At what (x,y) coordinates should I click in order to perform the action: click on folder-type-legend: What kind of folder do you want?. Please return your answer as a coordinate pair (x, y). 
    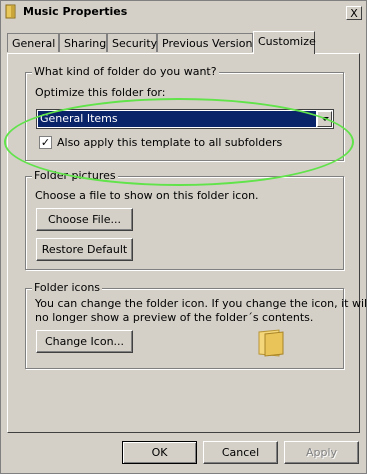
    Looking at the image, I should click on (125, 71).